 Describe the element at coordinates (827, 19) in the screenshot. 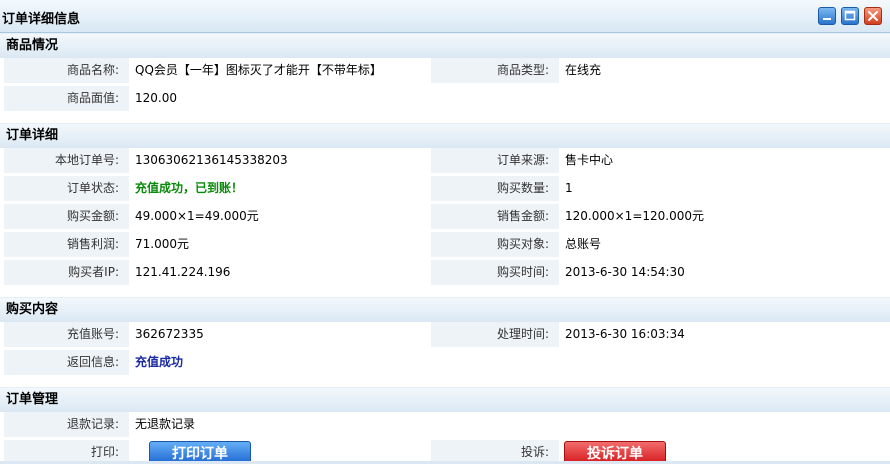

I see `minimize-icon` at that location.